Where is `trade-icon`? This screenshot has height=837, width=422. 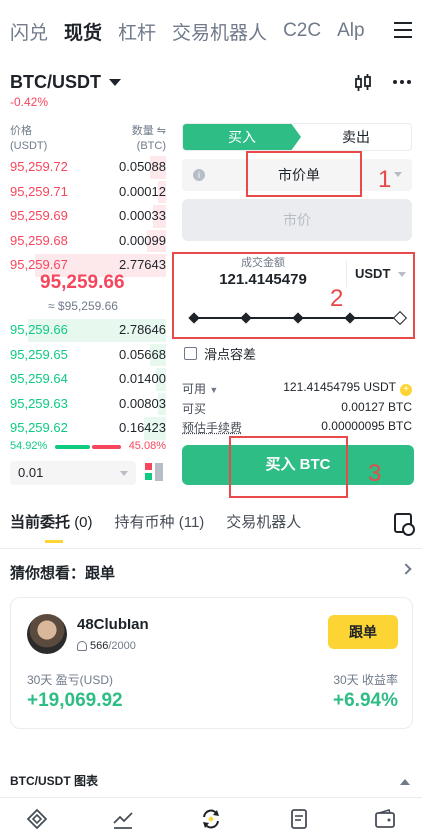 trade-icon is located at coordinates (211, 819).